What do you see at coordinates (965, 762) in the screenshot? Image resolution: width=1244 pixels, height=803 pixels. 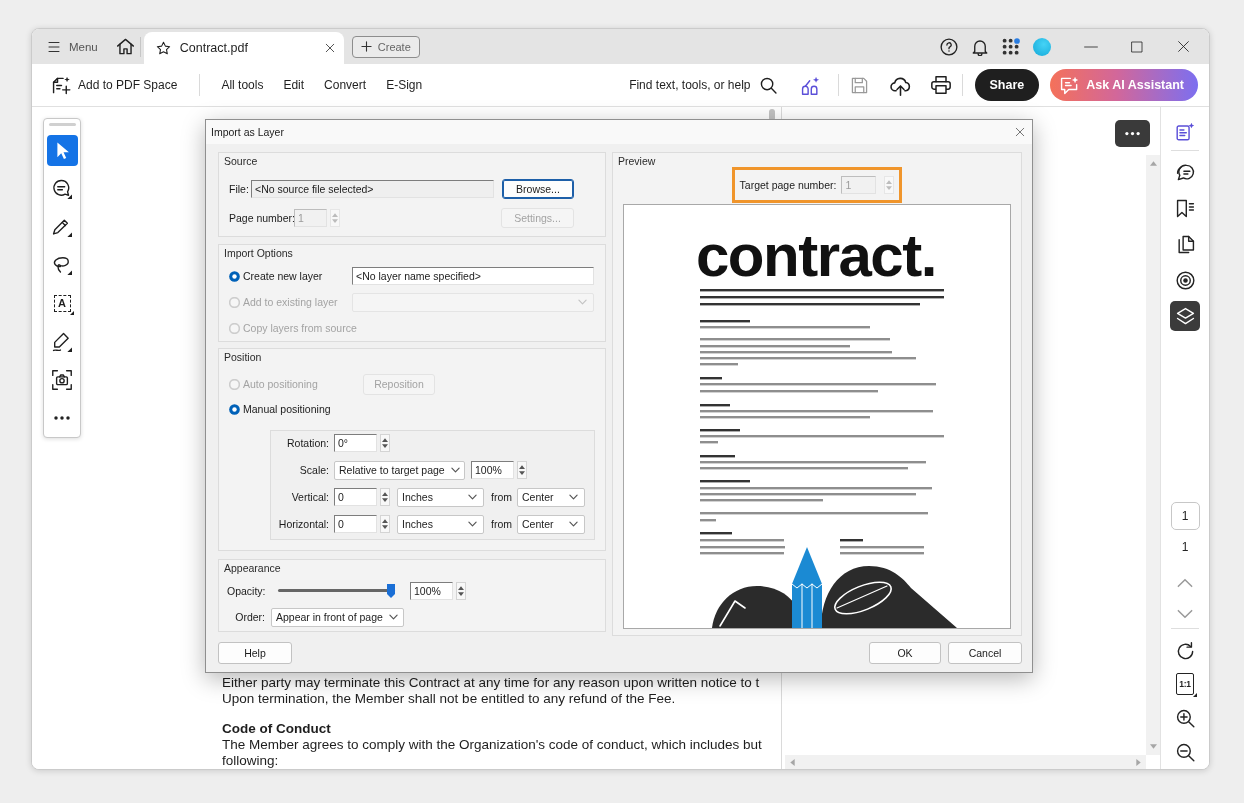 I see `horizontal-scrollbar` at bounding box center [965, 762].